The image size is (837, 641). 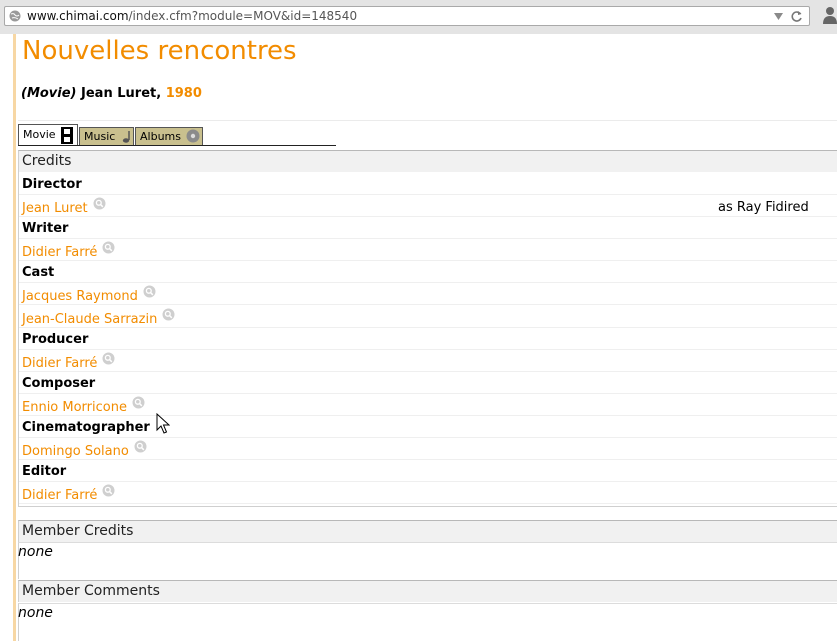 What do you see at coordinates (796, 16) in the screenshot?
I see `reload-icon` at bounding box center [796, 16].